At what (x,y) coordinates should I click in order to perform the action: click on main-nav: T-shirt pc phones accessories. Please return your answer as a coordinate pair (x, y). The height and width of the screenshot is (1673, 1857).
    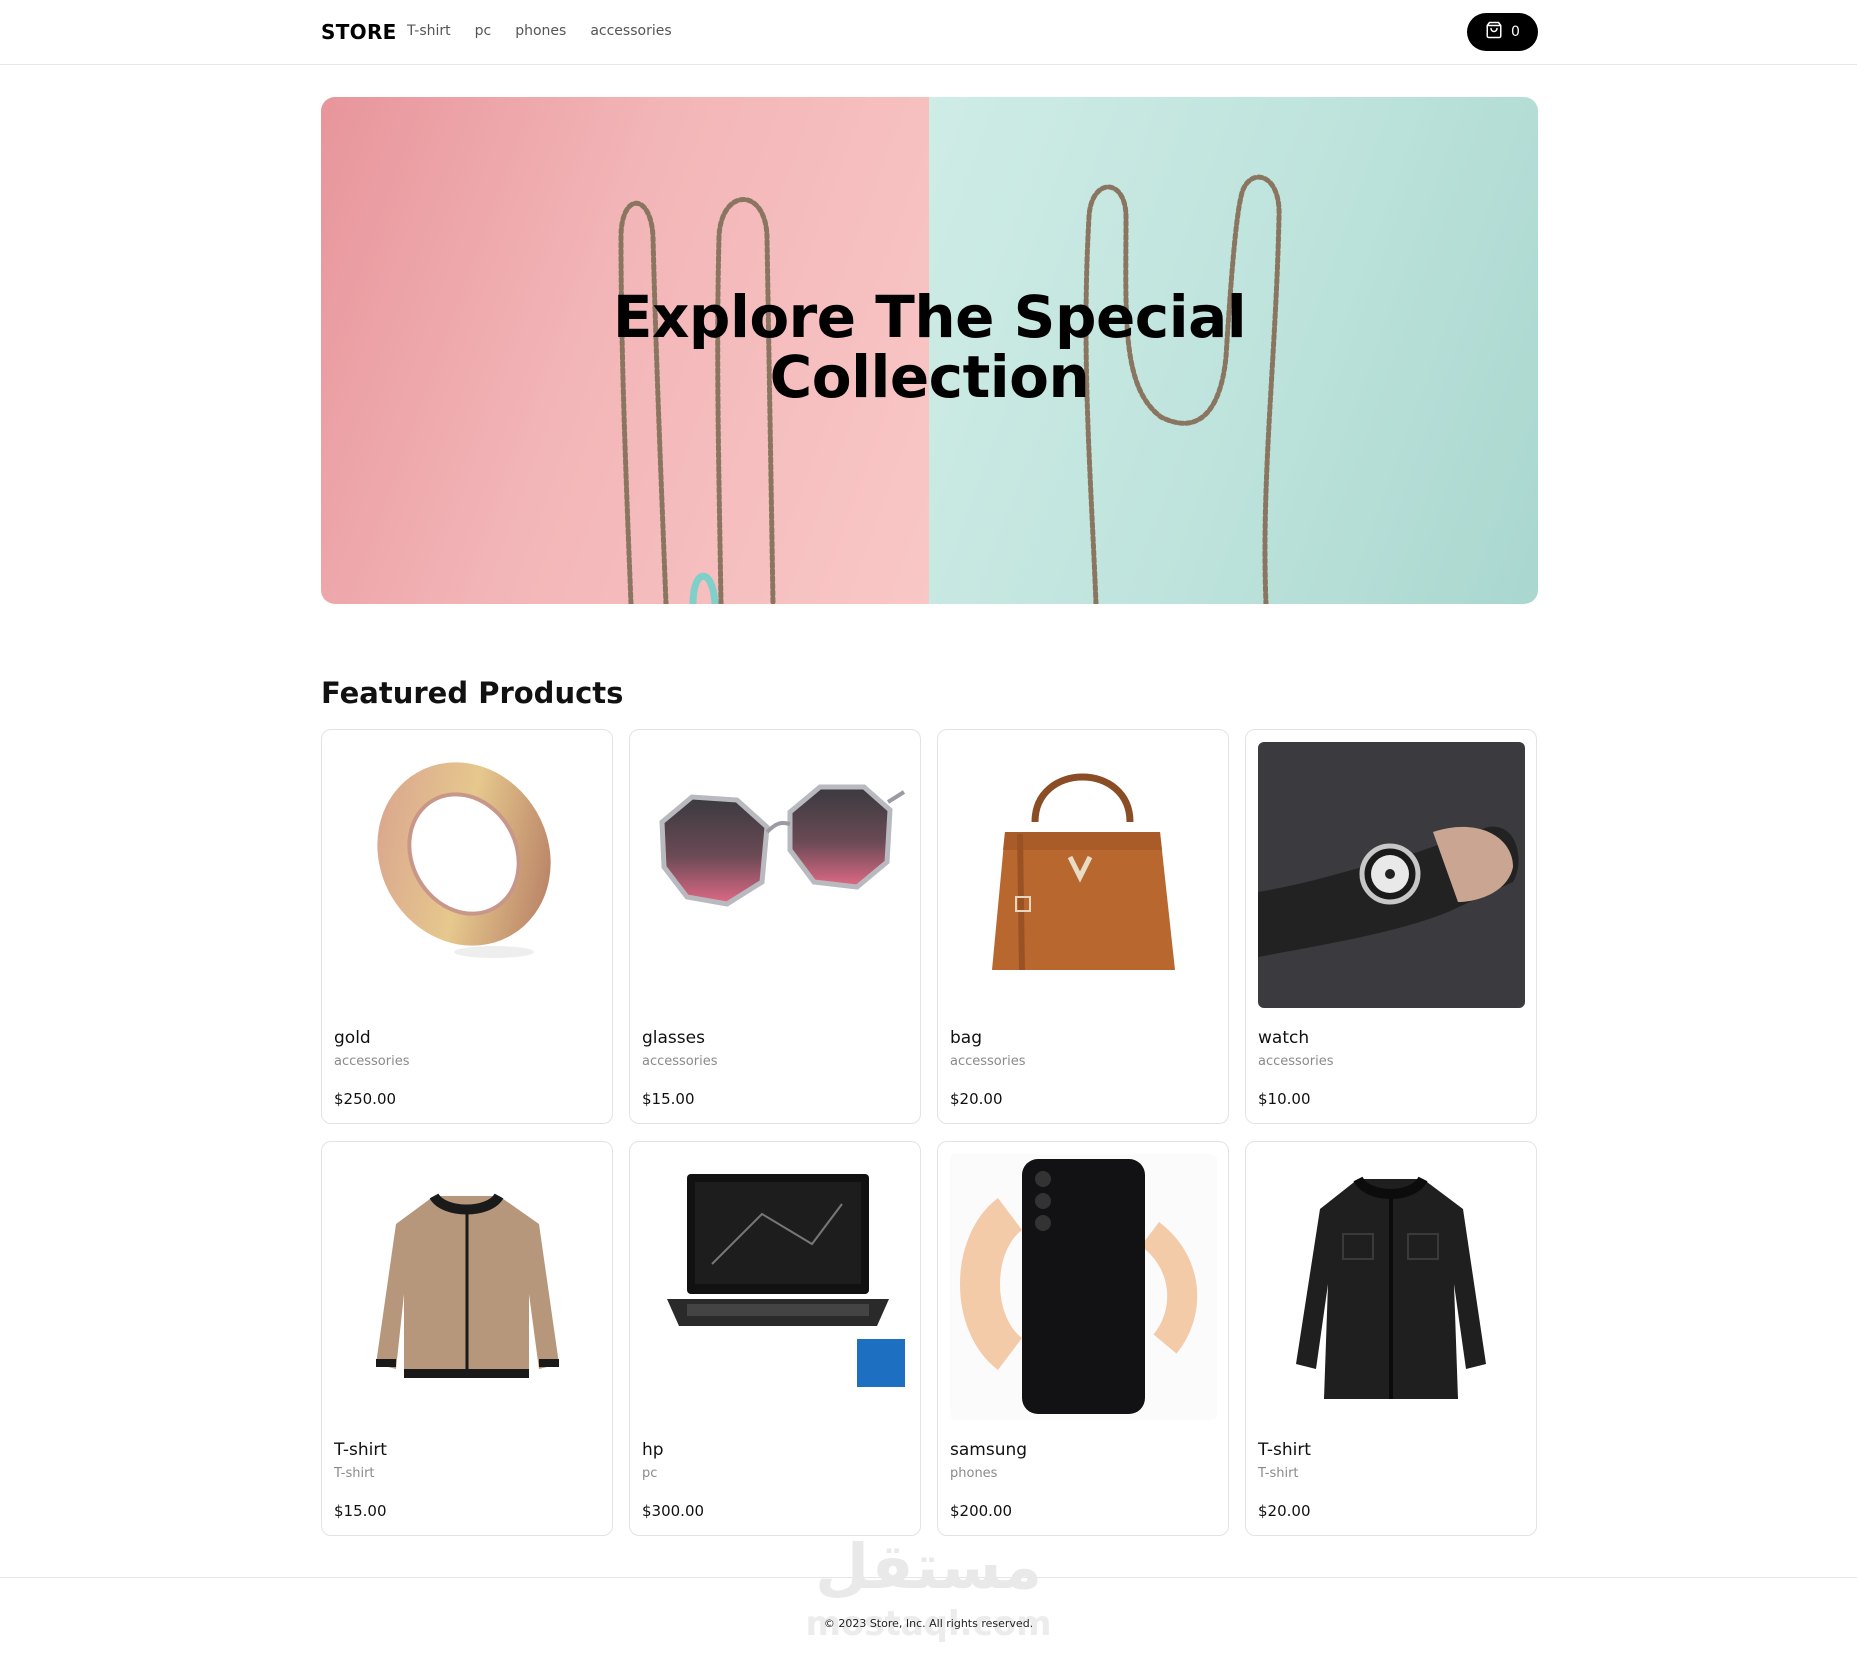
    Looking at the image, I should click on (539, 31).